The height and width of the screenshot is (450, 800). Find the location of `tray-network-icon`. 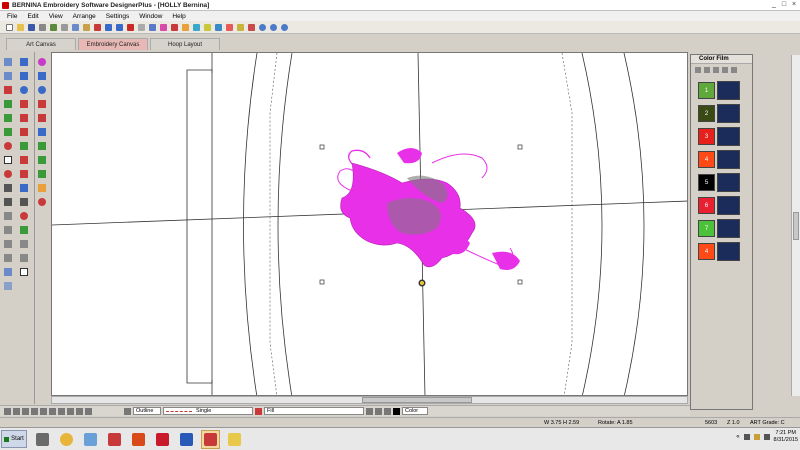

tray-network-icon is located at coordinates (746, 437).